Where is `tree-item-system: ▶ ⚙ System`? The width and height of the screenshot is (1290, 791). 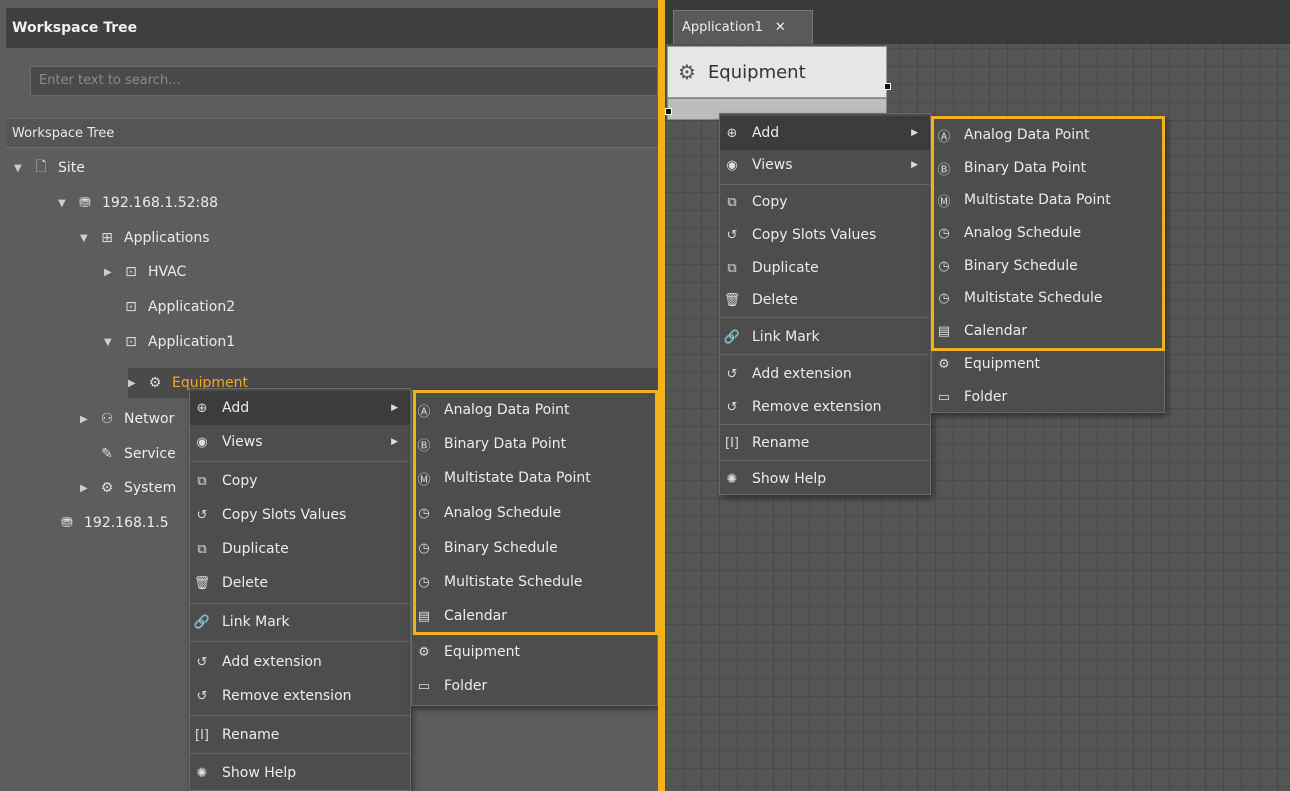
tree-item-system: ▶ ⚙ System is located at coordinates (128, 488).